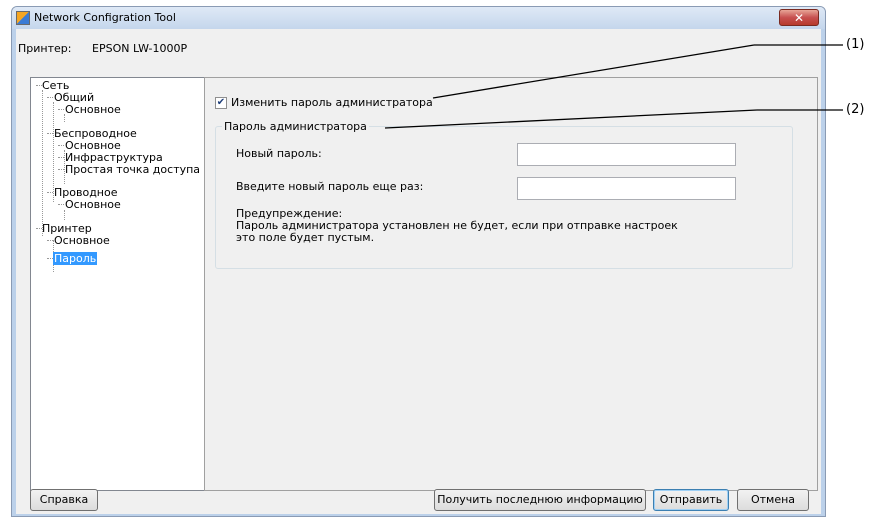 The width and height of the screenshot is (874, 519). Describe the element at coordinates (855, 44) in the screenshot. I see `annotation-1: (1)` at that location.